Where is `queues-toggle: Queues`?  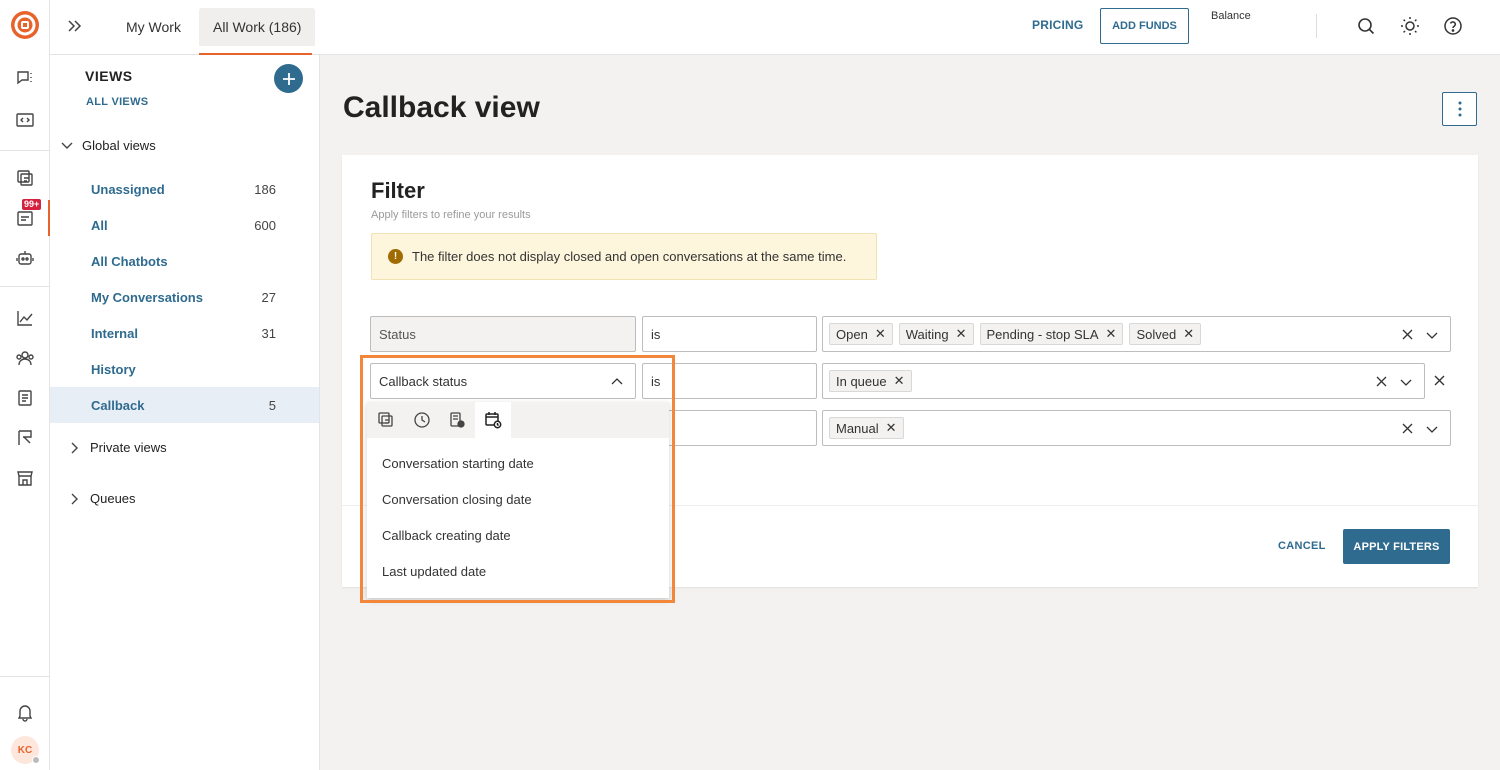
queues-toggle: Queues is located at coordinates (102, 498).